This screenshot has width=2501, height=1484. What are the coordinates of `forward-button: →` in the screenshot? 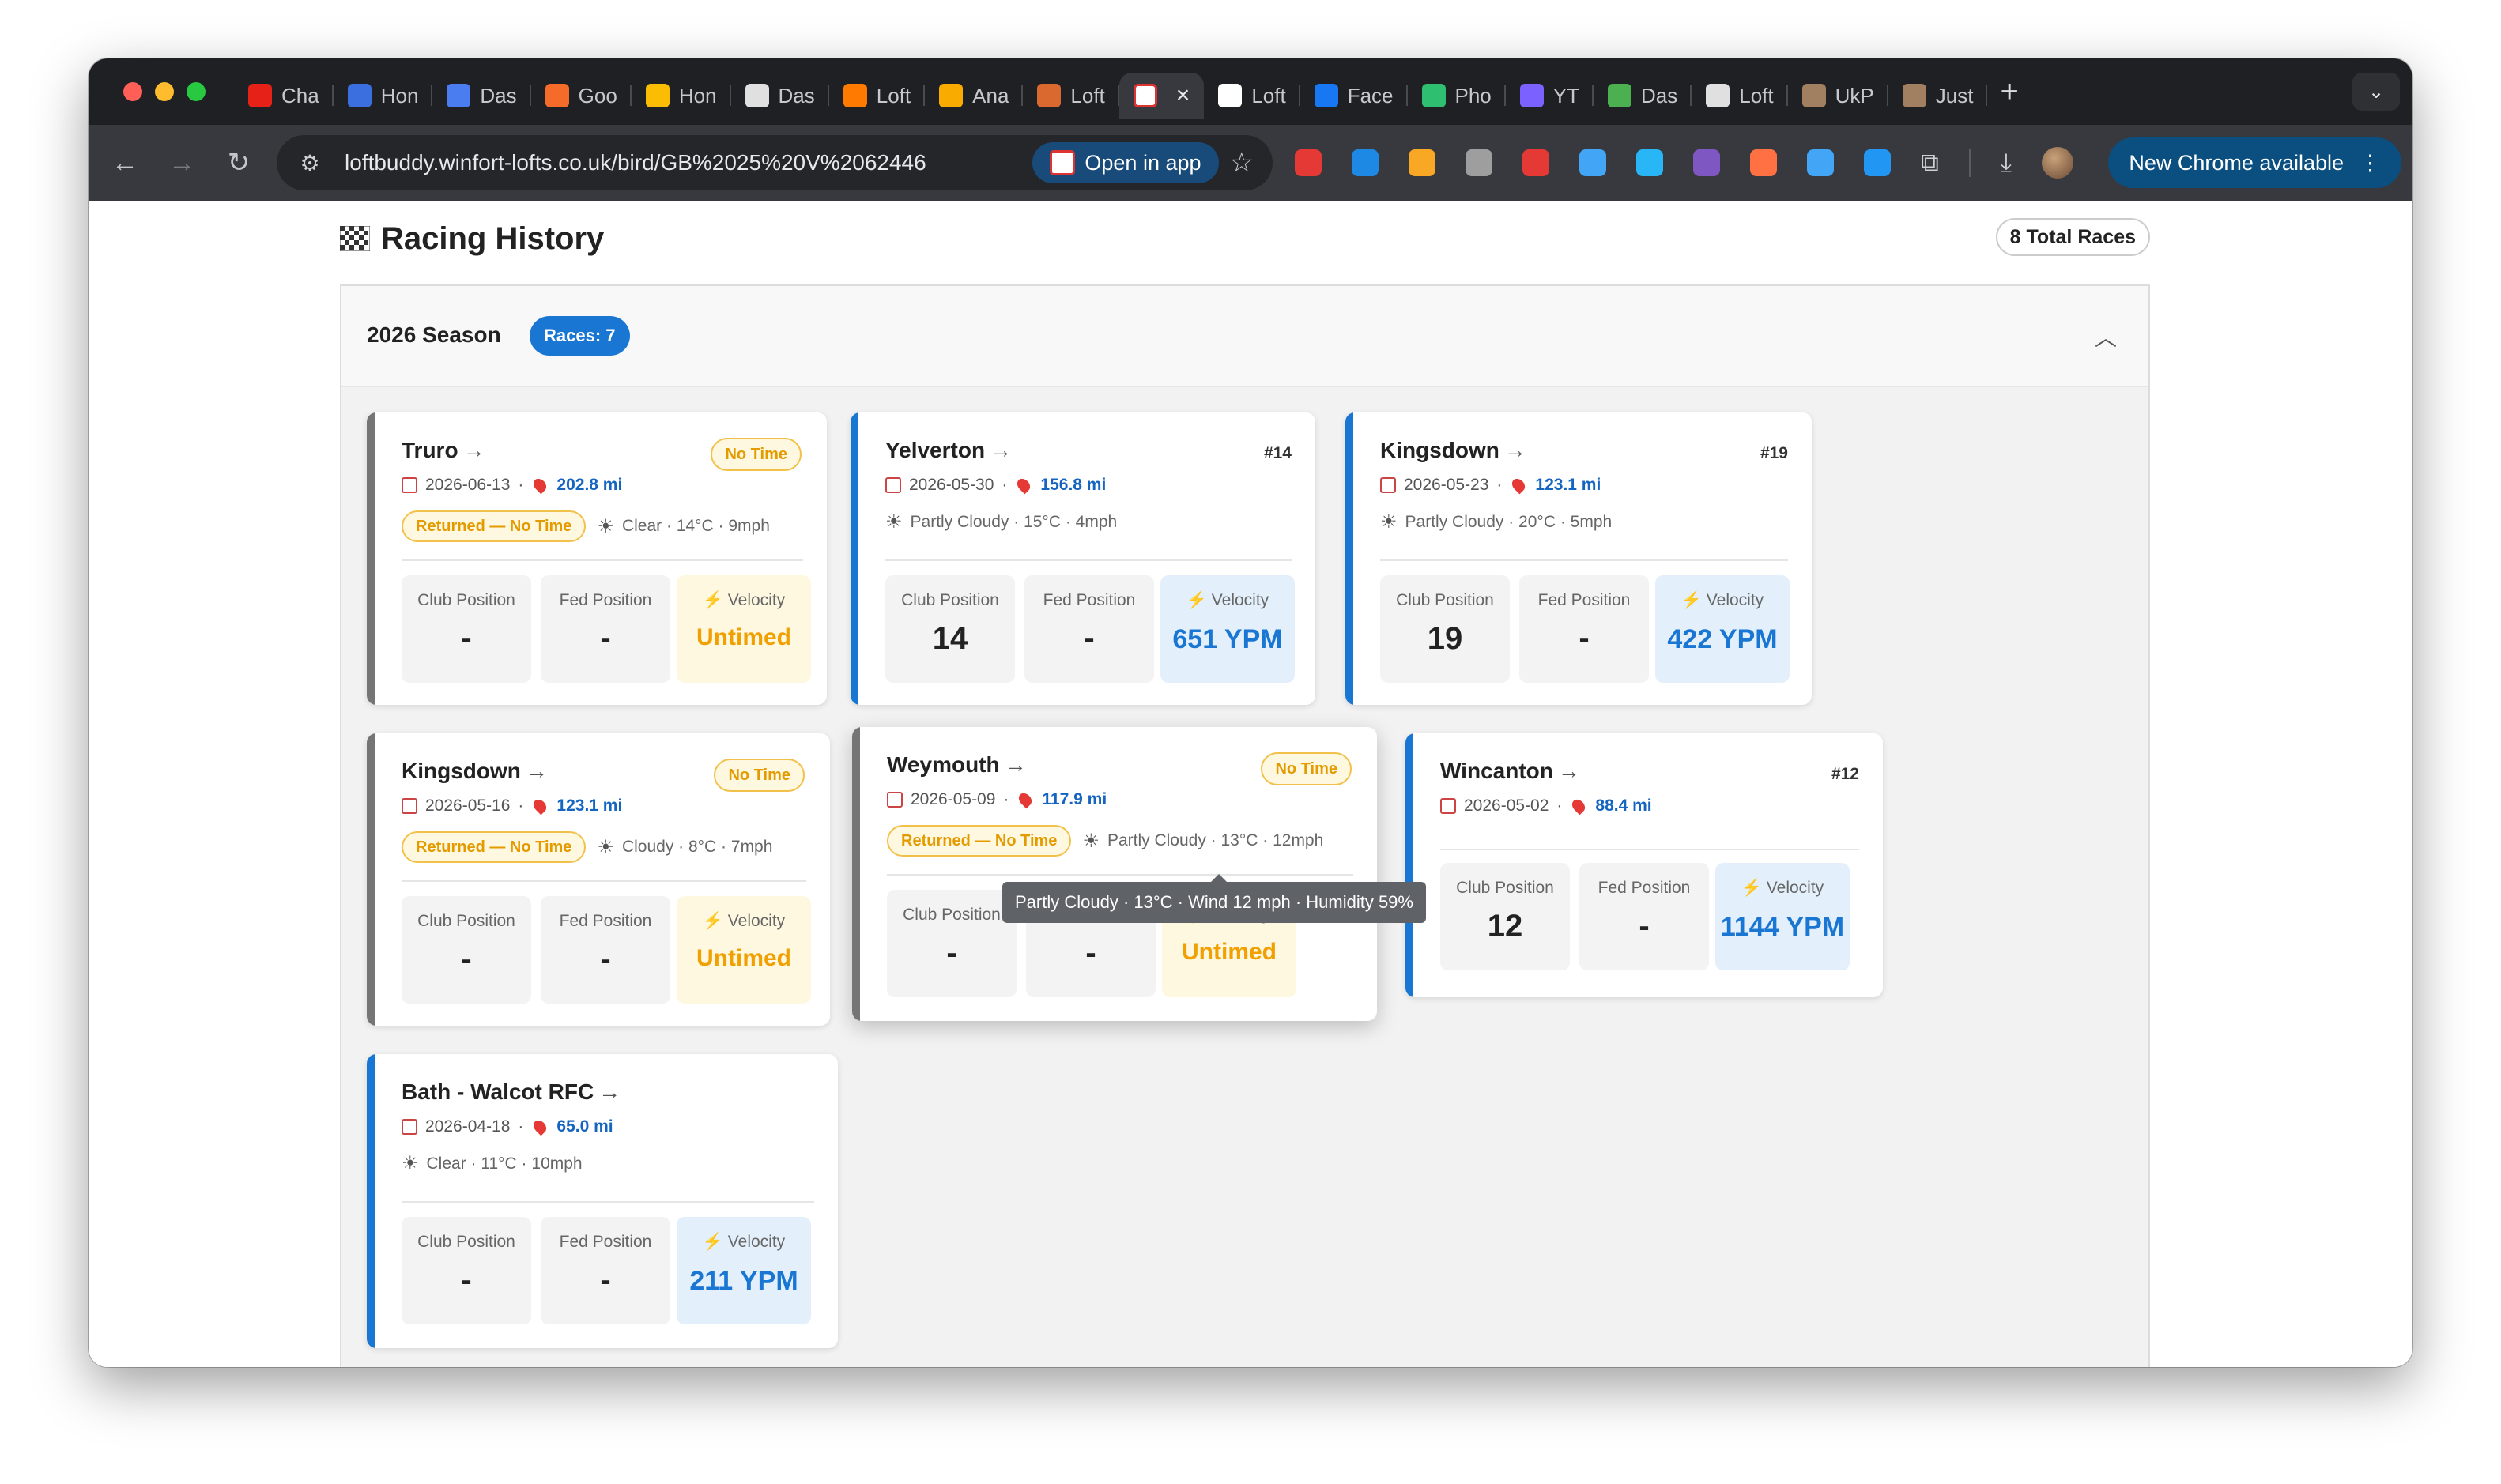 It's located at (181, 163).